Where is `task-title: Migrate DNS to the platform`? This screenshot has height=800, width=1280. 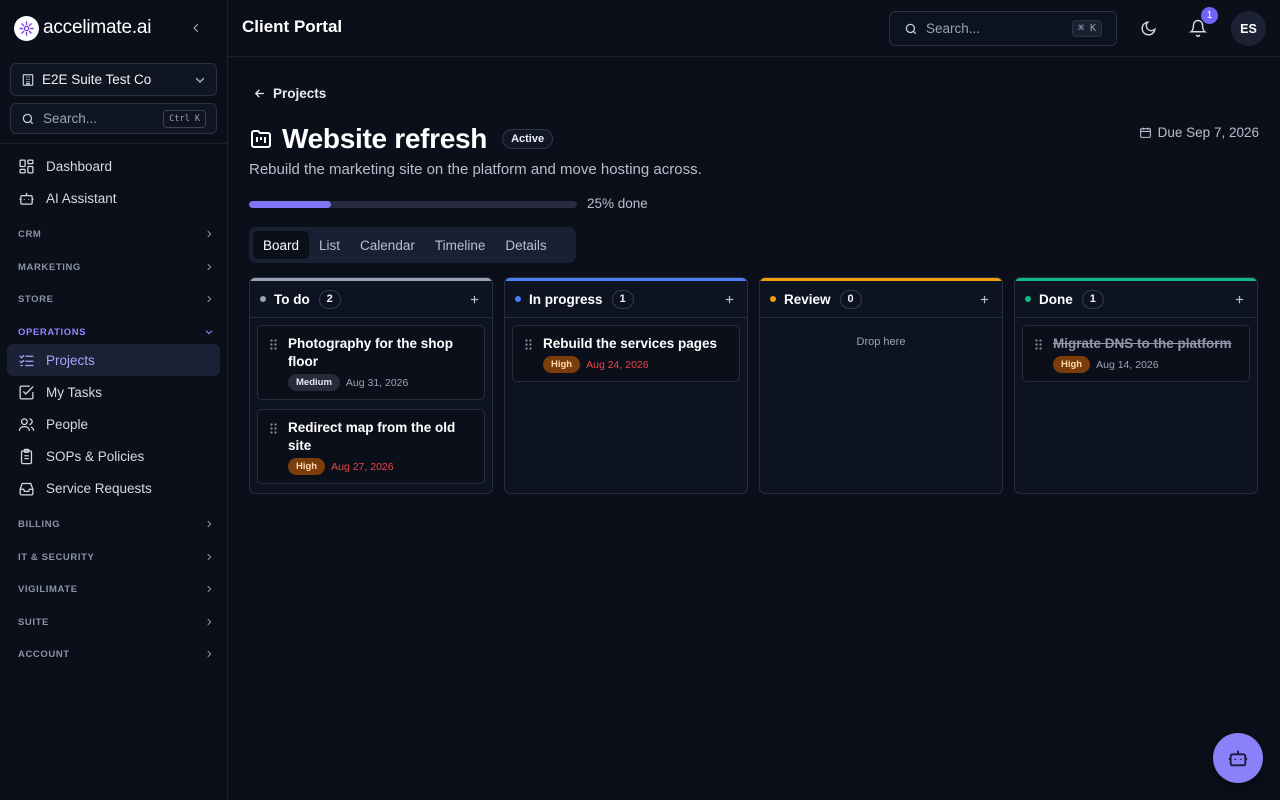 task-title: Migrate DNS to the platform is located at coordinates (1142, 343).